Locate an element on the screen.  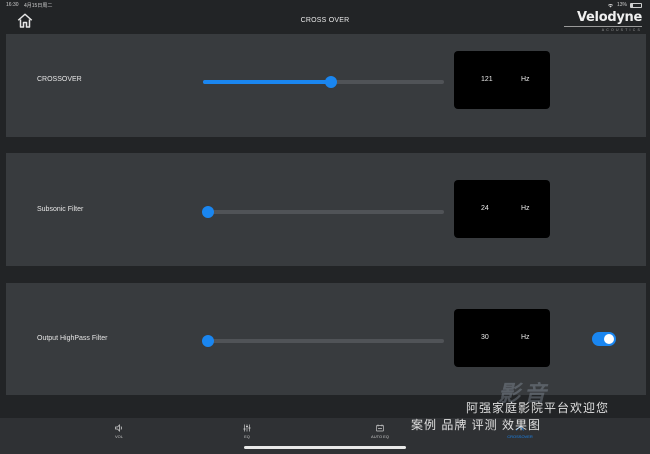
slider-fill is located at coordinates (267, 82).